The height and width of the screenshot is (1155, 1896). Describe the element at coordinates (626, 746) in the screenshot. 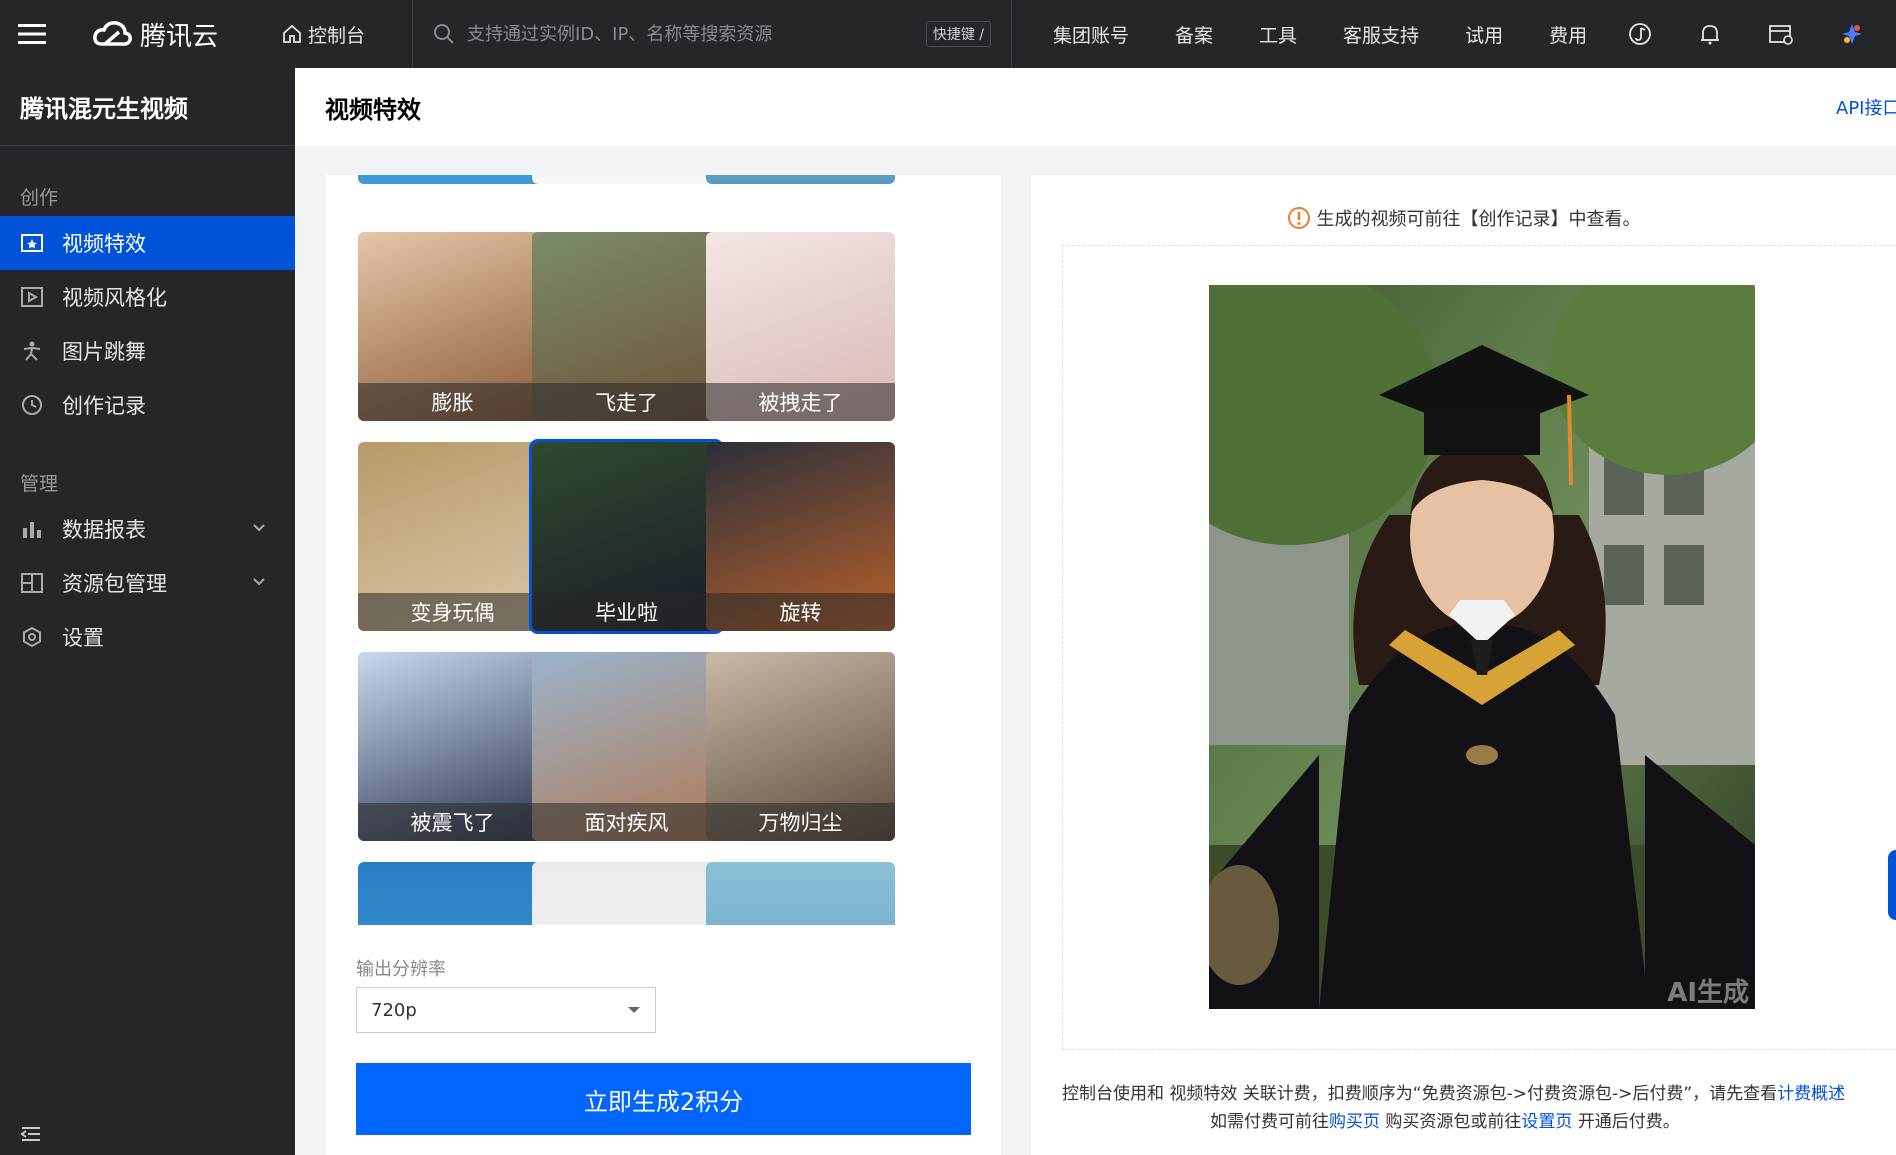

I see `effect-card: 面对疾风` at that location.